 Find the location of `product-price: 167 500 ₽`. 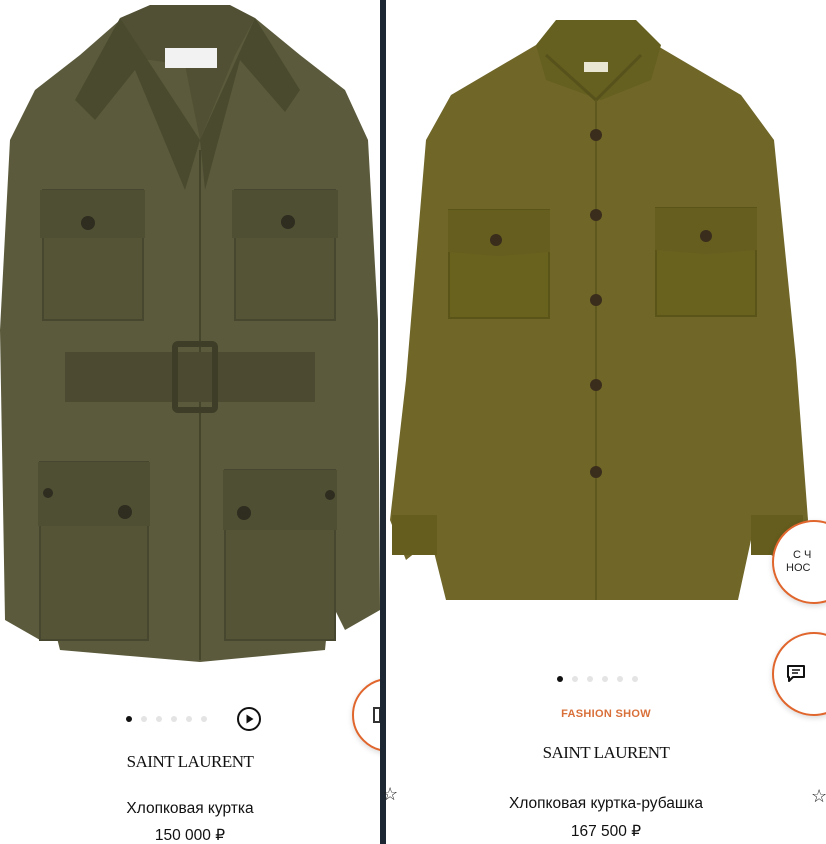

product-price: 167 500 ₽ is located at coordinates (606, 831).